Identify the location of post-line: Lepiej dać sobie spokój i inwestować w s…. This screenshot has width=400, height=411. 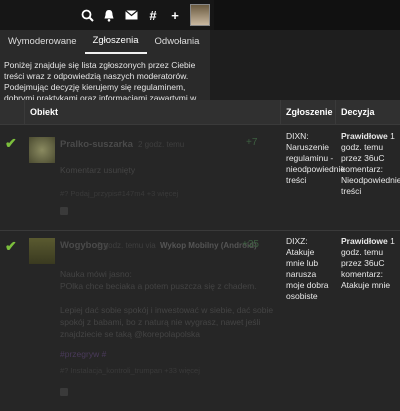
(167, 310).